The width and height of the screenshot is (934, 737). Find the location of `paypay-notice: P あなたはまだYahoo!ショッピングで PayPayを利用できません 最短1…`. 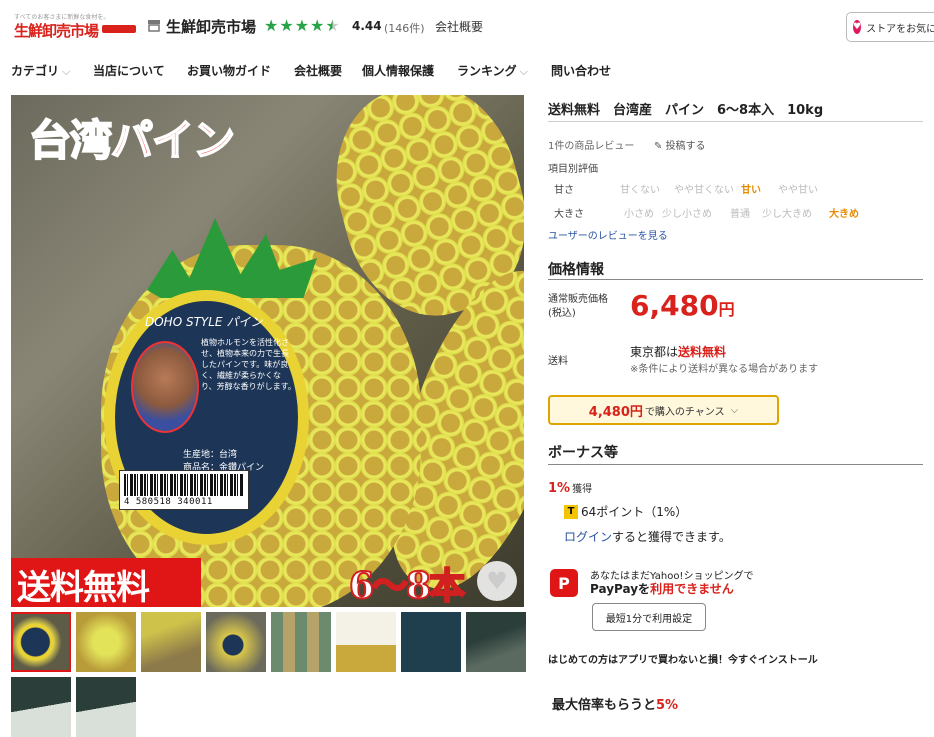

paypay-notice: P あなたはまだYahoo!ショッピングで PayPayを利用できません 最短1… is located at coordinates (735, 599).